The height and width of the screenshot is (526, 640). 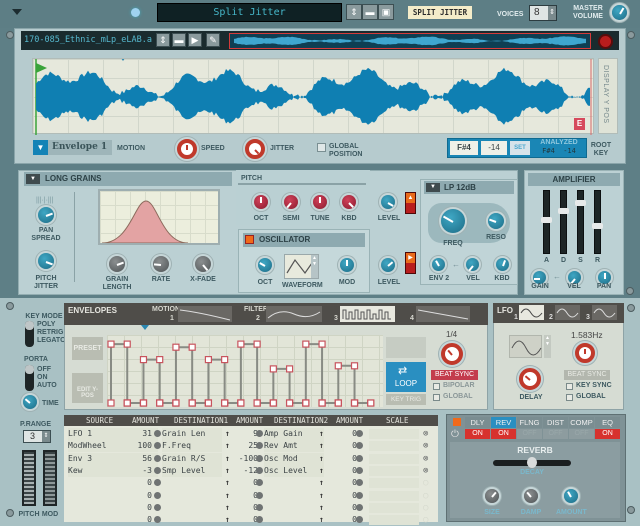 What do you see at coordinates (563, 211) in the screenshot?
I see `slider-thumb` at bounding box center [563, 211].